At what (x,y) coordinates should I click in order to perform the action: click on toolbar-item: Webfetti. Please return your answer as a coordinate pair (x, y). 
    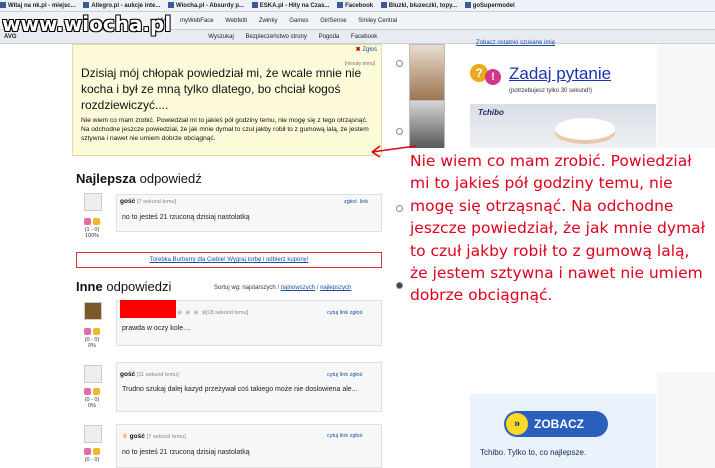
    Looking at the image, I should click on (236, 20).